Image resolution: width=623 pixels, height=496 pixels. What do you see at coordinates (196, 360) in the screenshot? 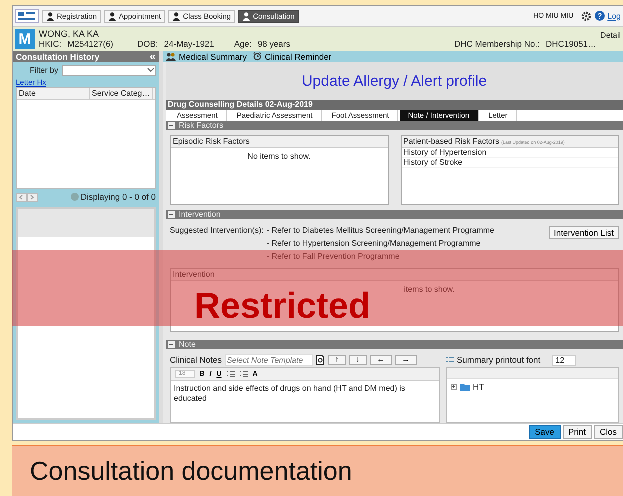
I see `notes-label: Clinical Notes` at bounding box center [196, 360].